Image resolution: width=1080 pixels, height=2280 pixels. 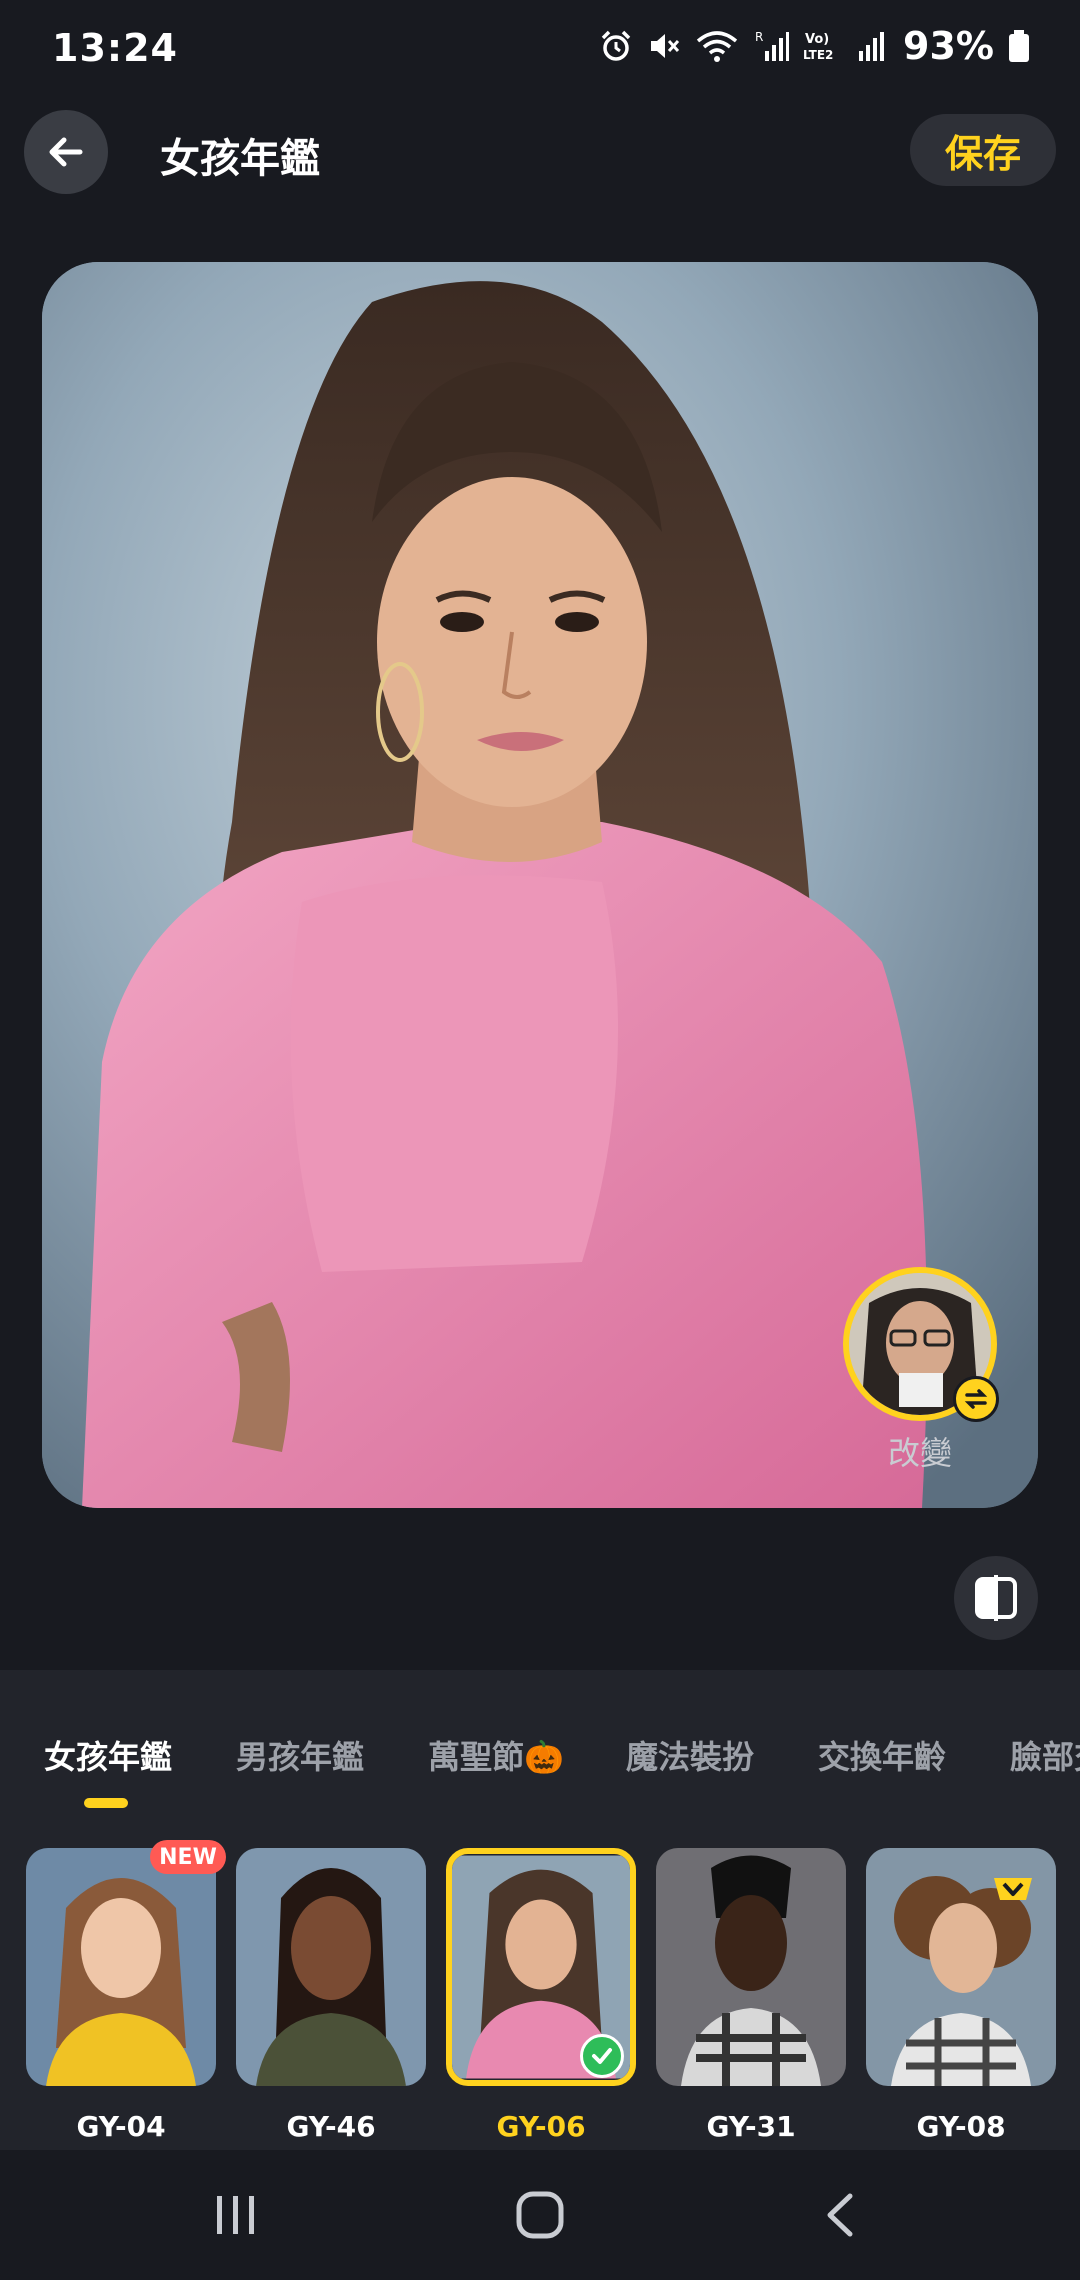 I want to click on compare-split-icon, so click(x=996, y=1598).